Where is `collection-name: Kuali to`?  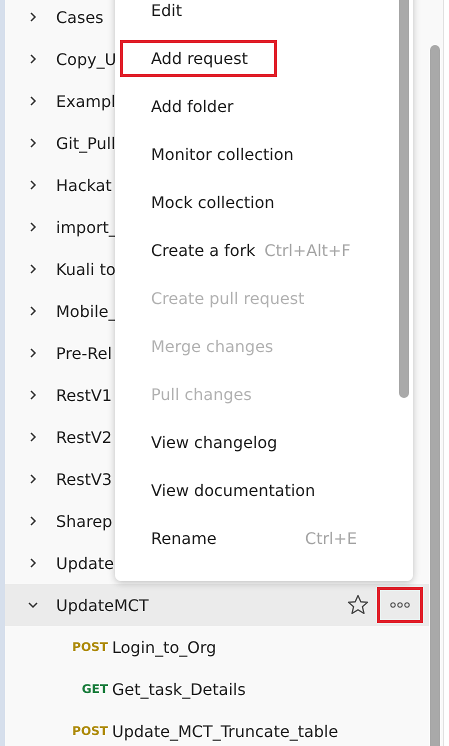 collection-name: Kuali to is located at coordinates (86, 269).